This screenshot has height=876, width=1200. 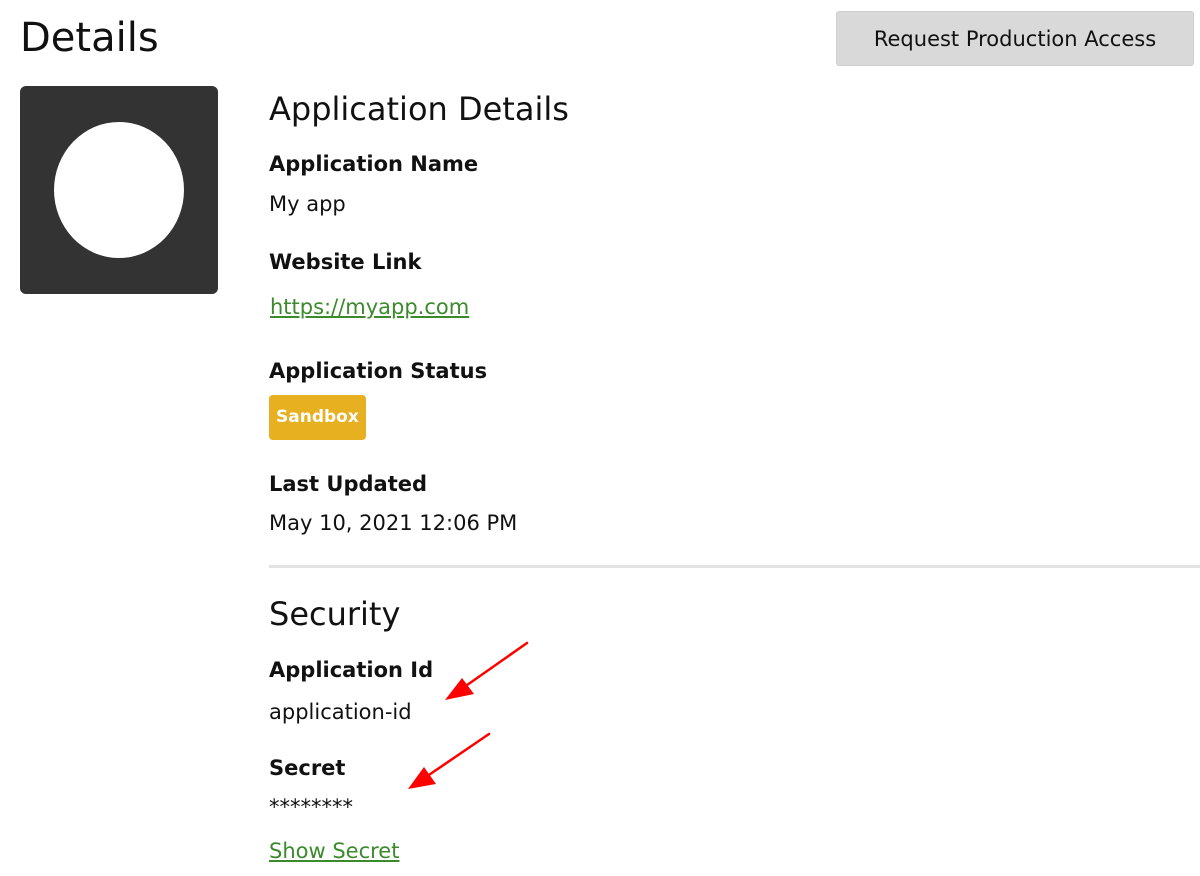 What do you see at coordinates (734, 566) in the screenshot?
I see `section-divider` at bounding box center [734, 566].